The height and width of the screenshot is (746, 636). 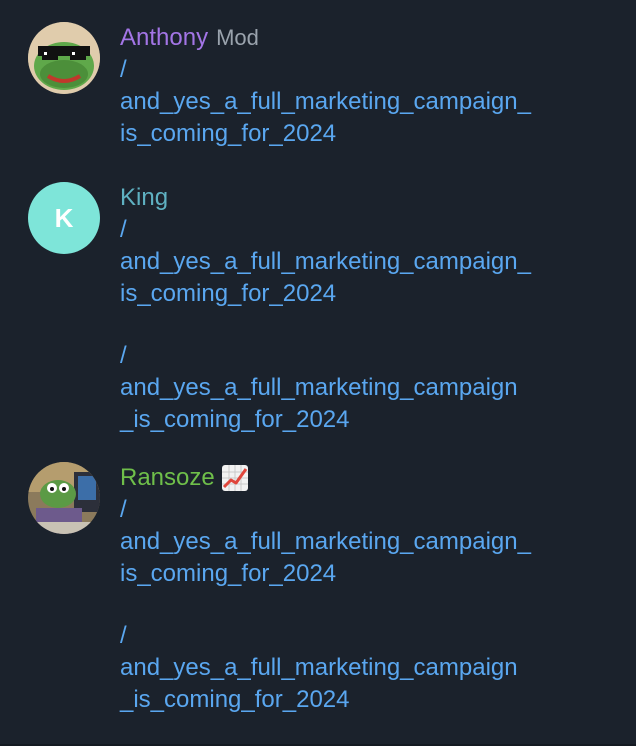 I want to click on avatar-initial: K, so click(x=64, y=217).